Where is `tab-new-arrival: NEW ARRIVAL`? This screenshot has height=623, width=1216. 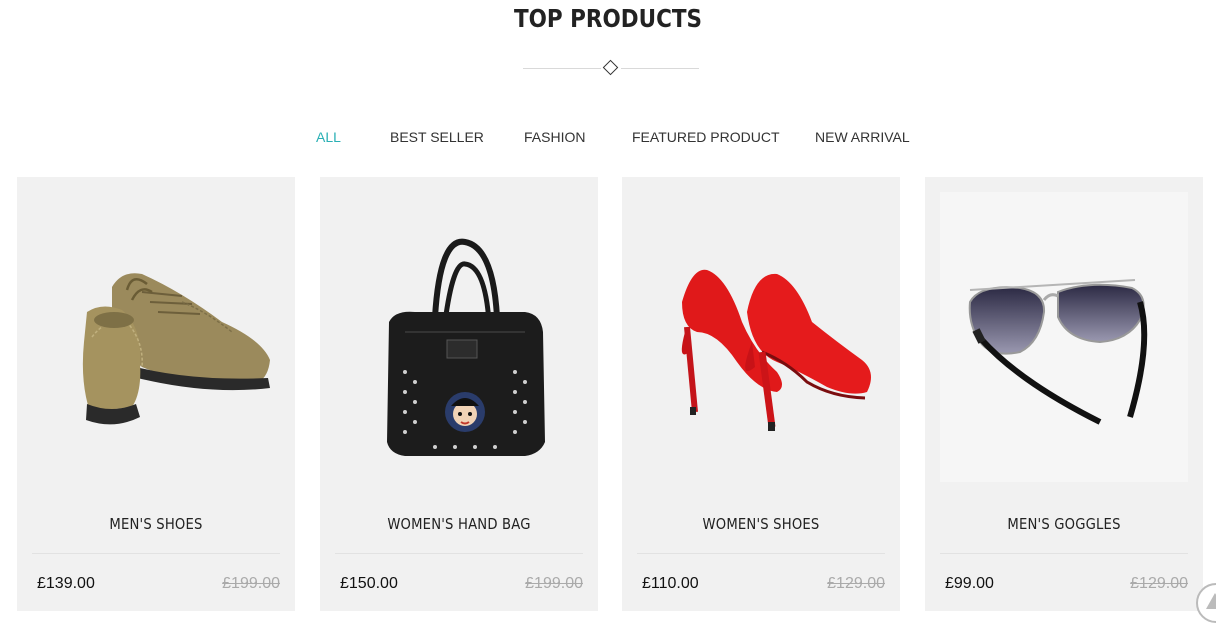 tab-new-arrival: NEW ARRIVAL is located at coordinates (862, 137).